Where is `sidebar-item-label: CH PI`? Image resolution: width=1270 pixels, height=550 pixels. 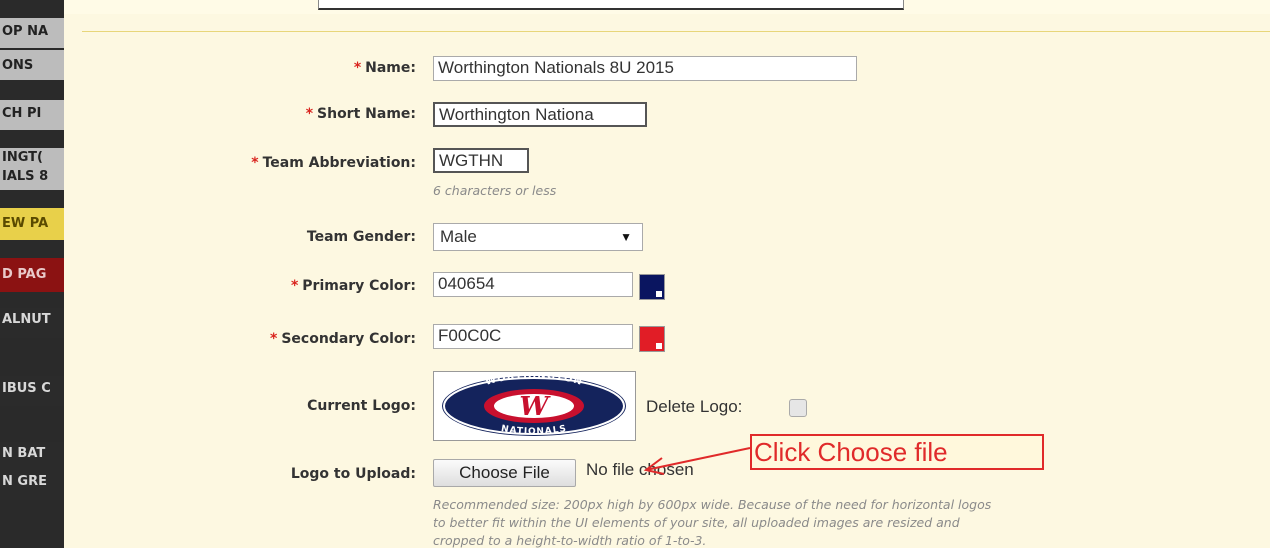
sidebar-item-label: CH PI is located at coordinates (22, 113).